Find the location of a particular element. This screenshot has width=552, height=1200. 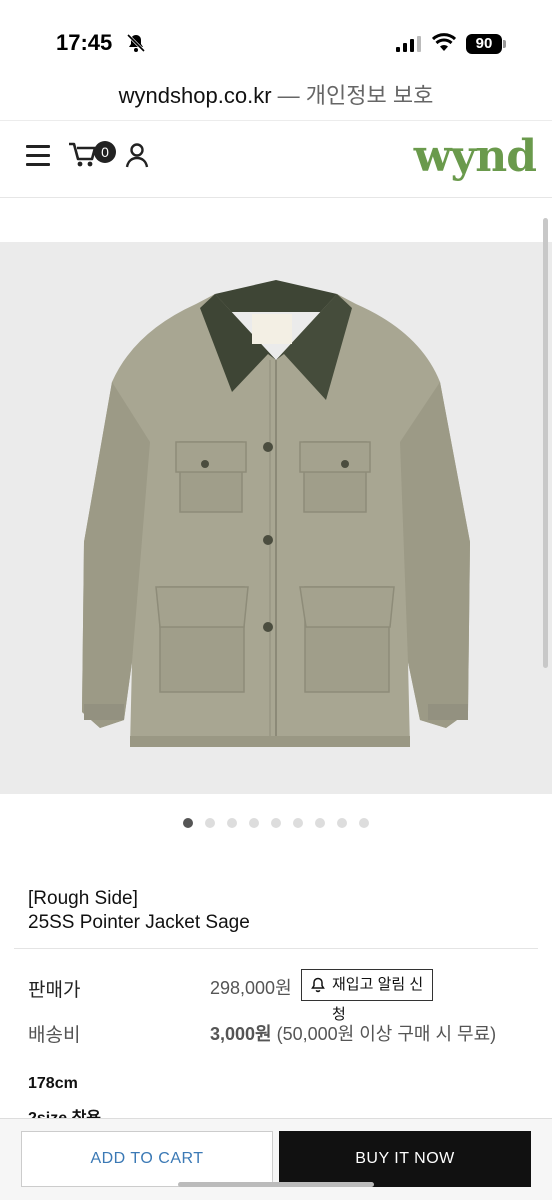

page-scrollbar is located at coordinates (545, 443).